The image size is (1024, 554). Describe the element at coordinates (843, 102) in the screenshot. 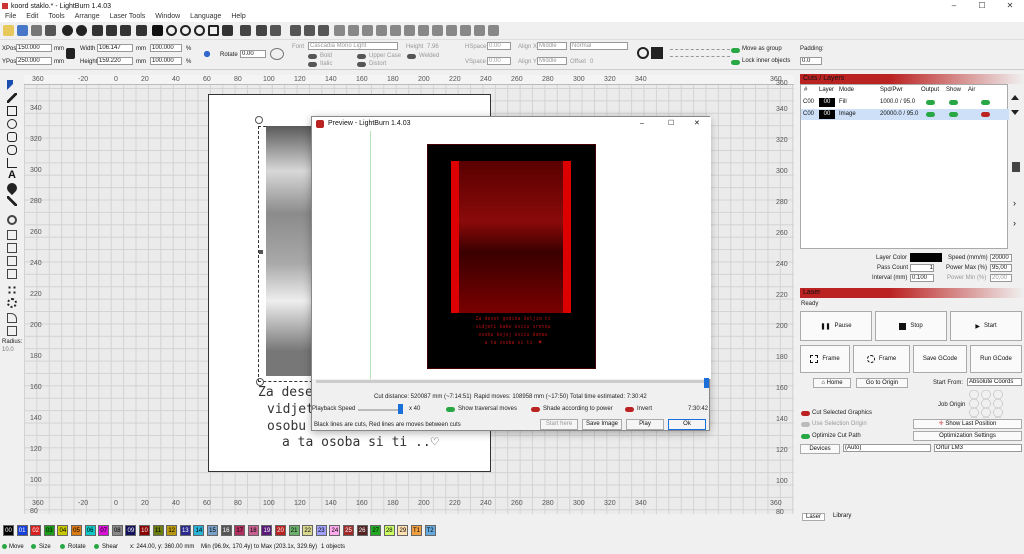

I see `row-mode: Fill` at that location.